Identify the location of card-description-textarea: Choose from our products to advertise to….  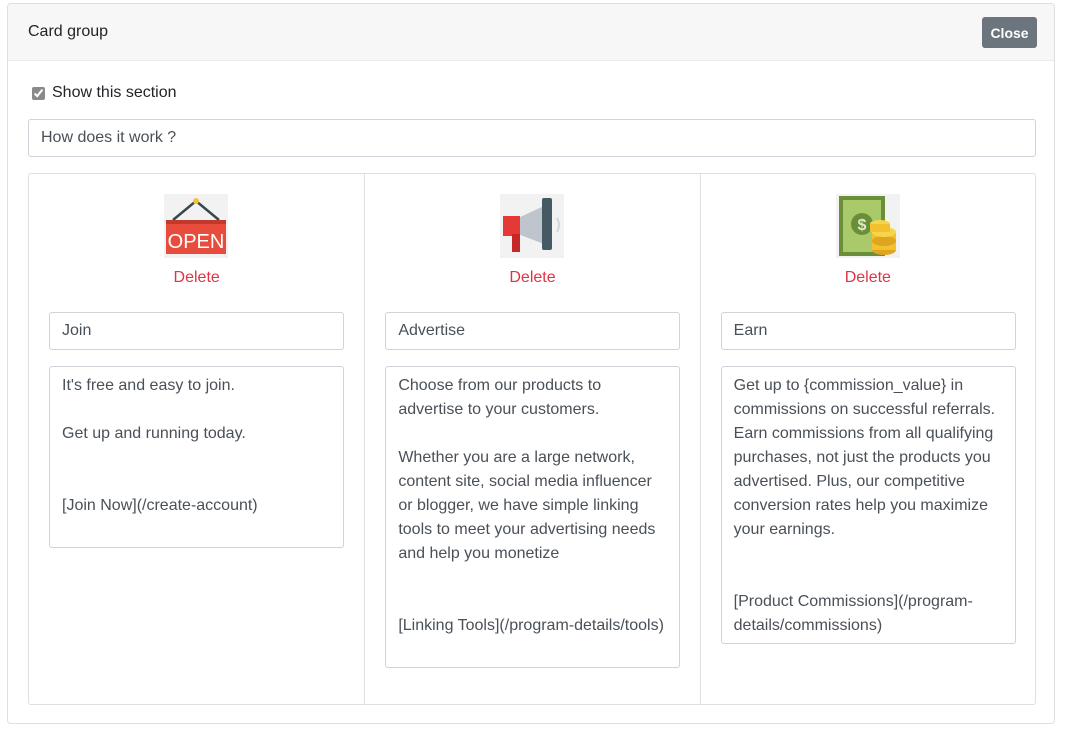
(533, 517).